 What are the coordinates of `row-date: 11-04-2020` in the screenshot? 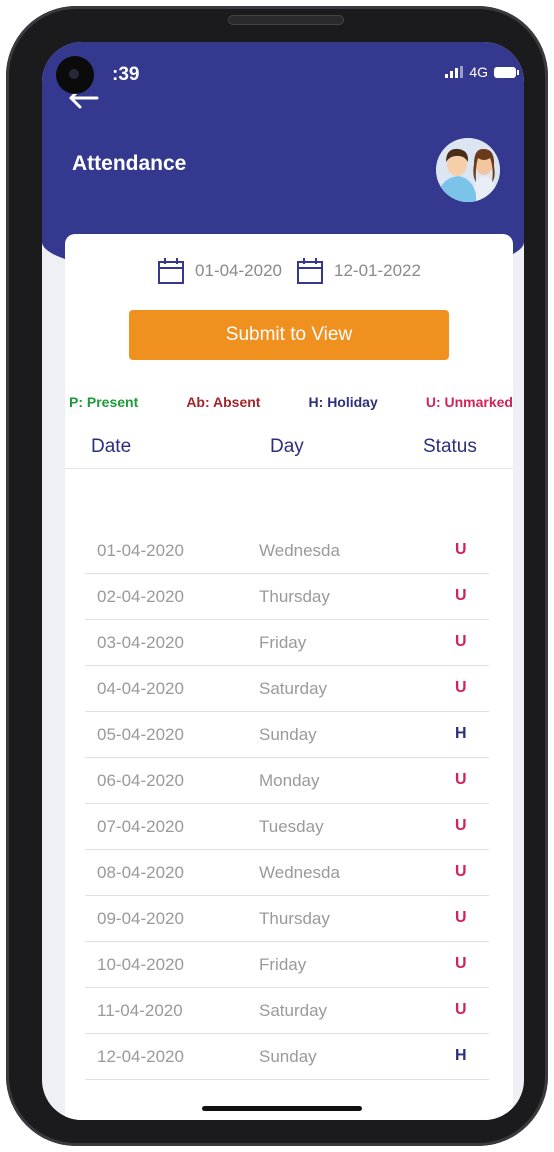 It's located at (140, 1010).